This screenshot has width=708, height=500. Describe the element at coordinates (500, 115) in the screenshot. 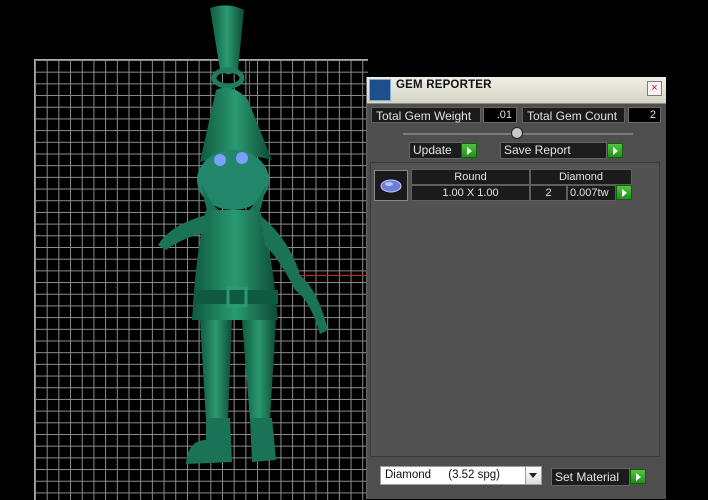

I see `total-gem-weight-value: .01` at that location.